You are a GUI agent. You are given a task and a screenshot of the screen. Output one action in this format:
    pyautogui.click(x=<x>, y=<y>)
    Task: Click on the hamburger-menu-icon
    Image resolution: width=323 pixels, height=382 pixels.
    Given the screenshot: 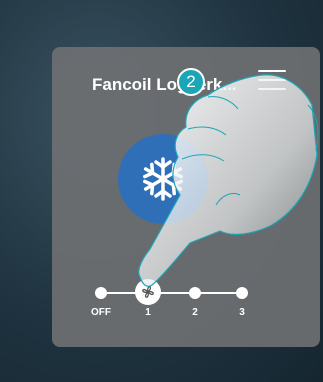 What is the action you would take?
    pyautogui.click(x=272, y=80)
    